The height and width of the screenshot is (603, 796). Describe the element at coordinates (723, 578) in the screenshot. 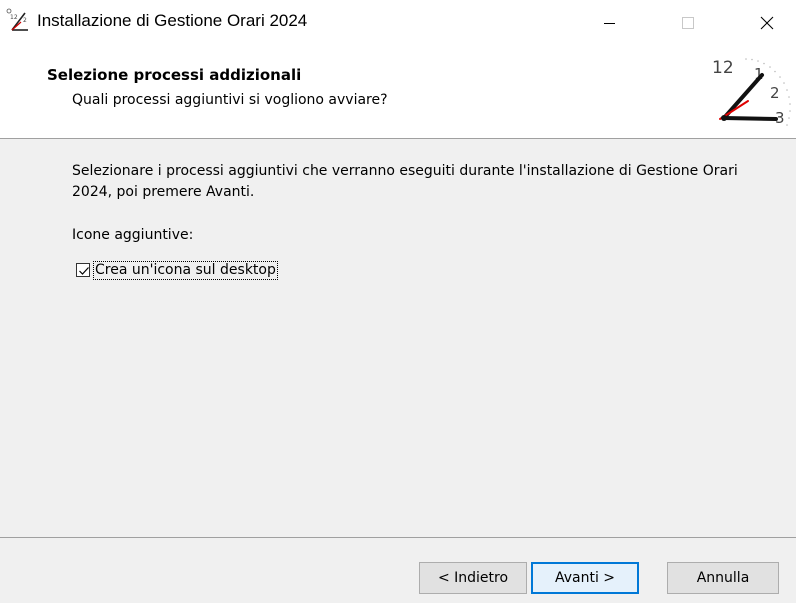

I see `cancel-button: Annulla` at that location.